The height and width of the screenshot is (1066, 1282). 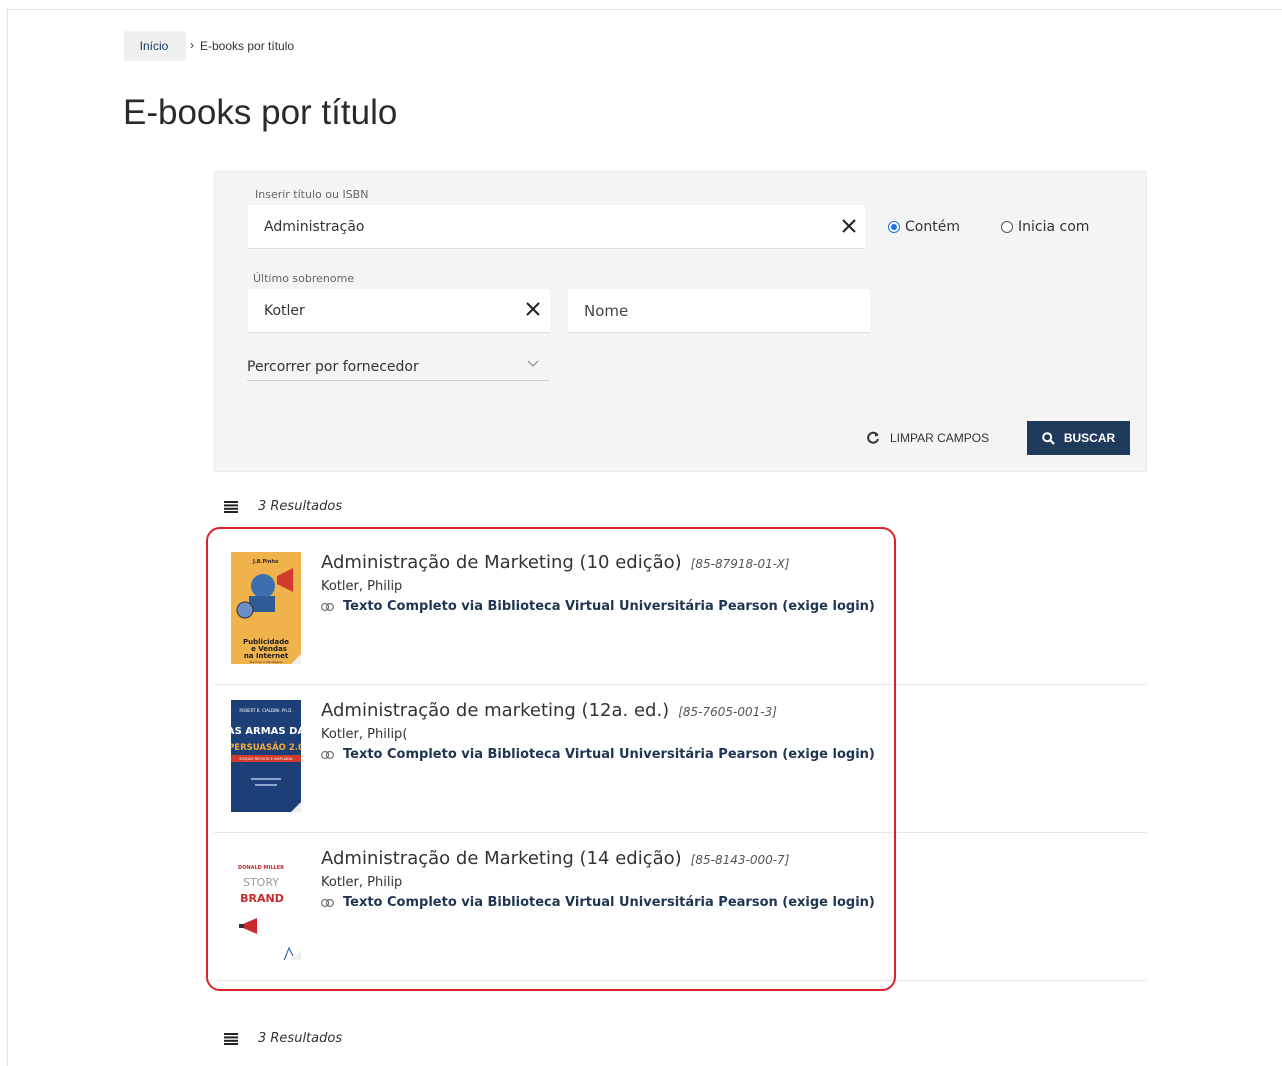 I want to click on provider-select: Percorrer por fornecedor, so click(x=398, y=366).